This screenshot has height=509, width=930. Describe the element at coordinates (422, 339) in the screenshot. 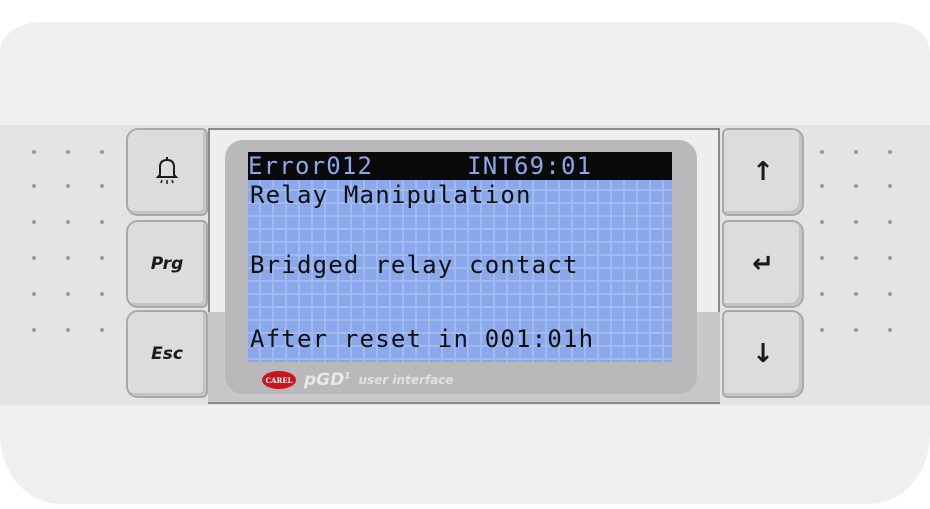

I see `lcd-line-5: After reset in 001:01h` at that location.